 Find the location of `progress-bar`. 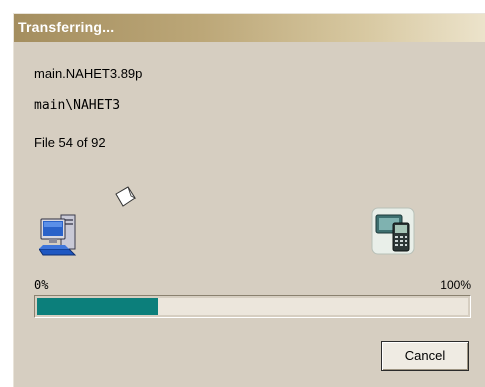

progress-bar is located at coordinates (252, 306).